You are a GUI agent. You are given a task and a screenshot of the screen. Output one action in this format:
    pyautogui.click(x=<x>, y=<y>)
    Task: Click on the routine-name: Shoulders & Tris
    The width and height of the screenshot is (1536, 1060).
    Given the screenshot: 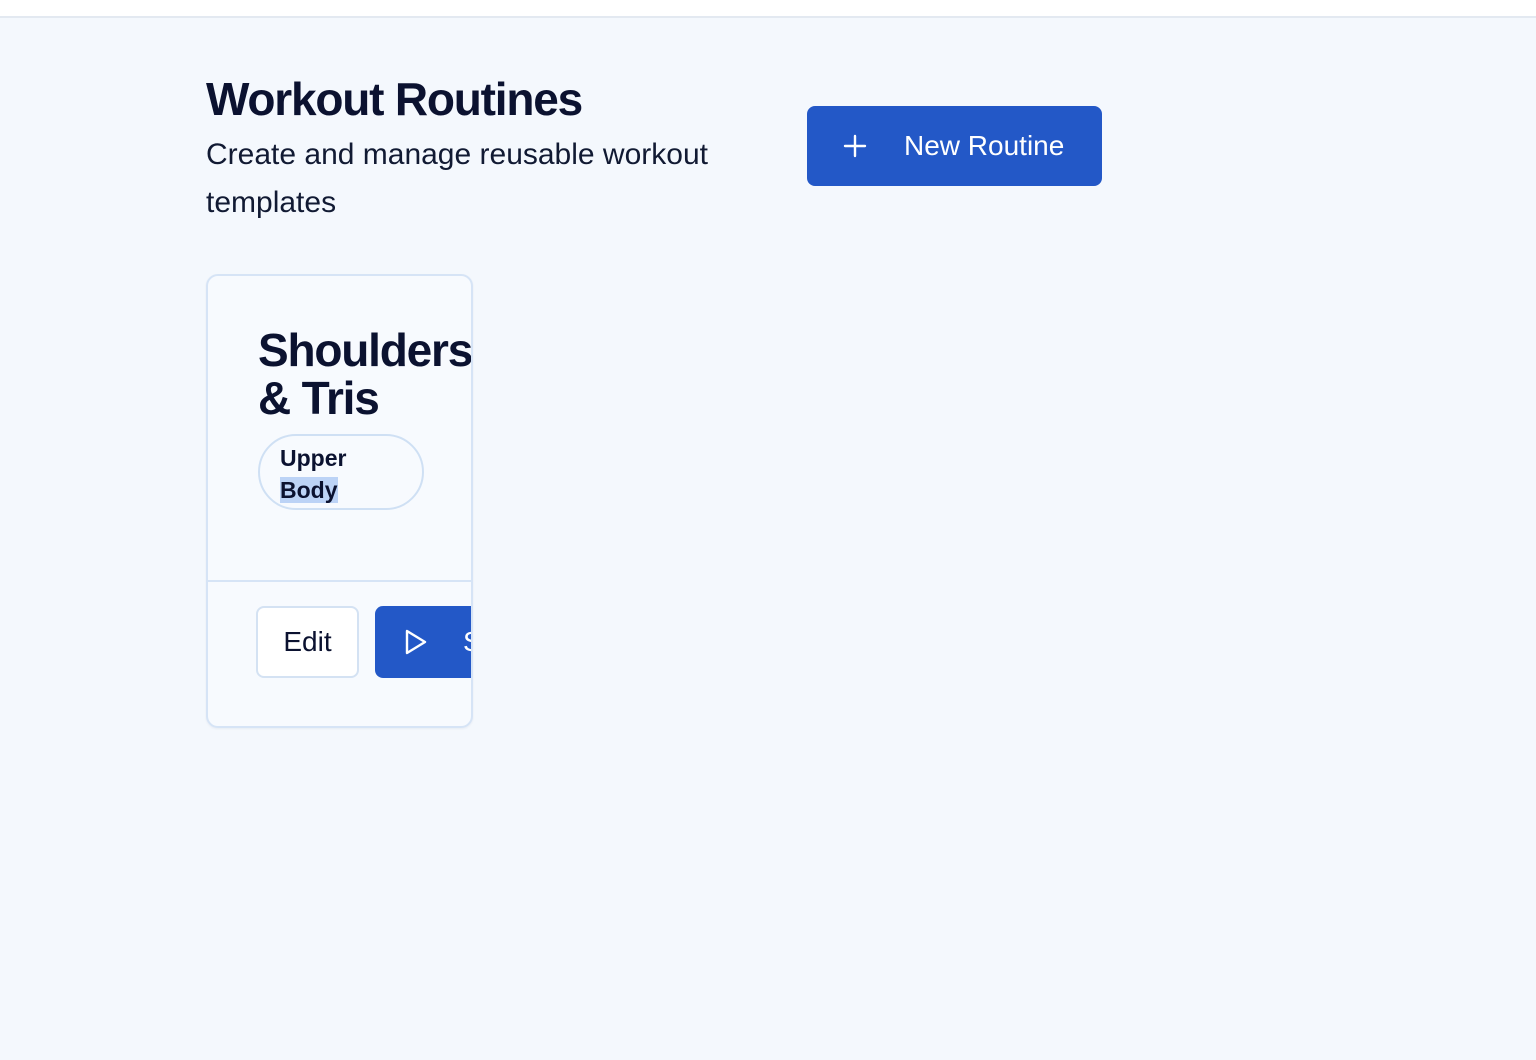 What is the action you would take?
    pyautogui.click(x=365, y=374)
    